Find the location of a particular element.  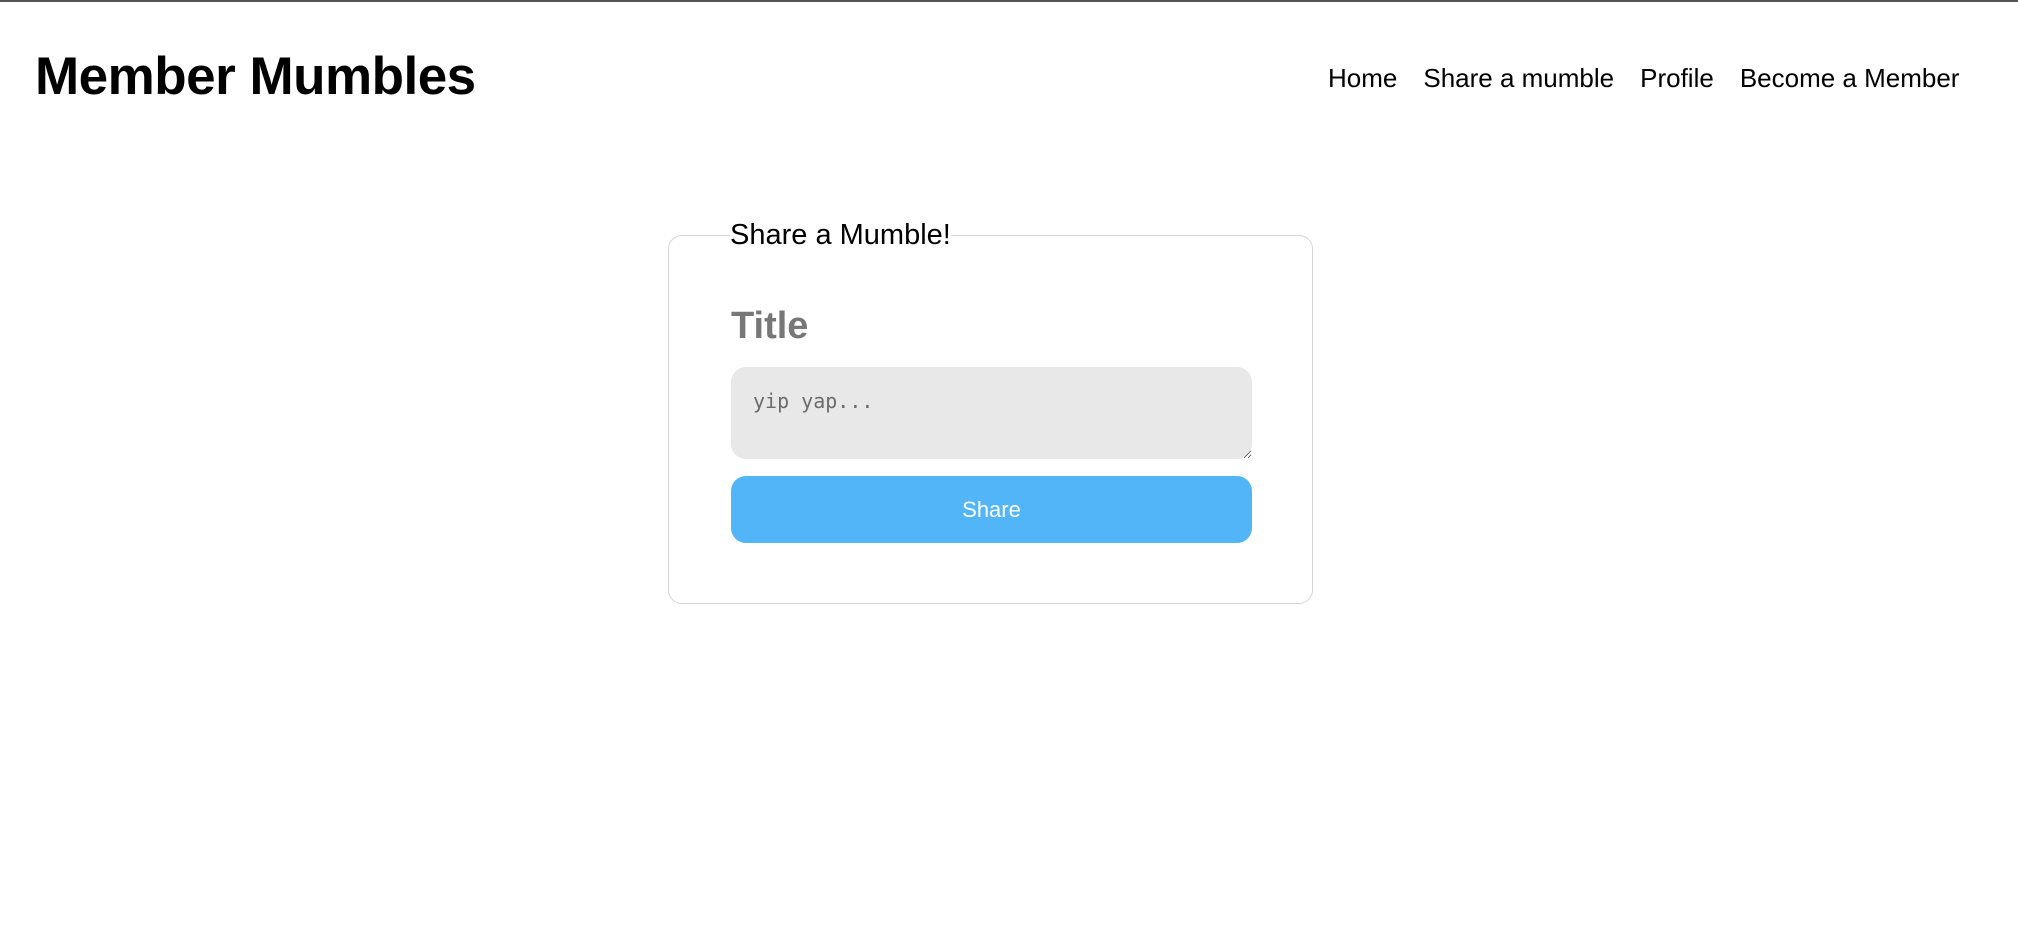

title-label: Title is located at coordinates (770, 326).